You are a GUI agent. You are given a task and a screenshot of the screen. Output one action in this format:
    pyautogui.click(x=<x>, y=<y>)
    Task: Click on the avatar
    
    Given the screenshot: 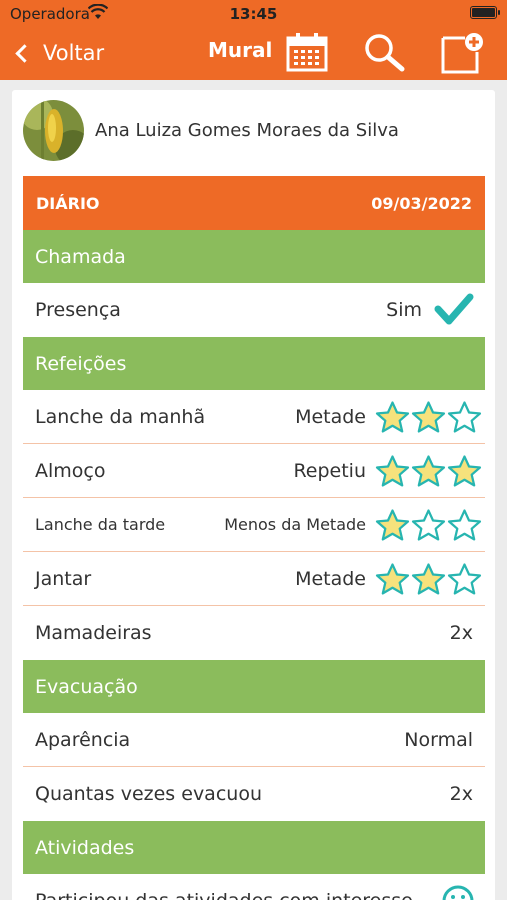 What is the action you would take?
    pyautogui.click(x=53, y=130)
    